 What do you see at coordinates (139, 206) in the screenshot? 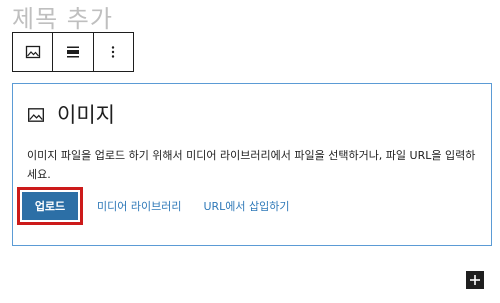
I see `media-library-button: 미디어 라이브러리` at bounding box center [139, 206].